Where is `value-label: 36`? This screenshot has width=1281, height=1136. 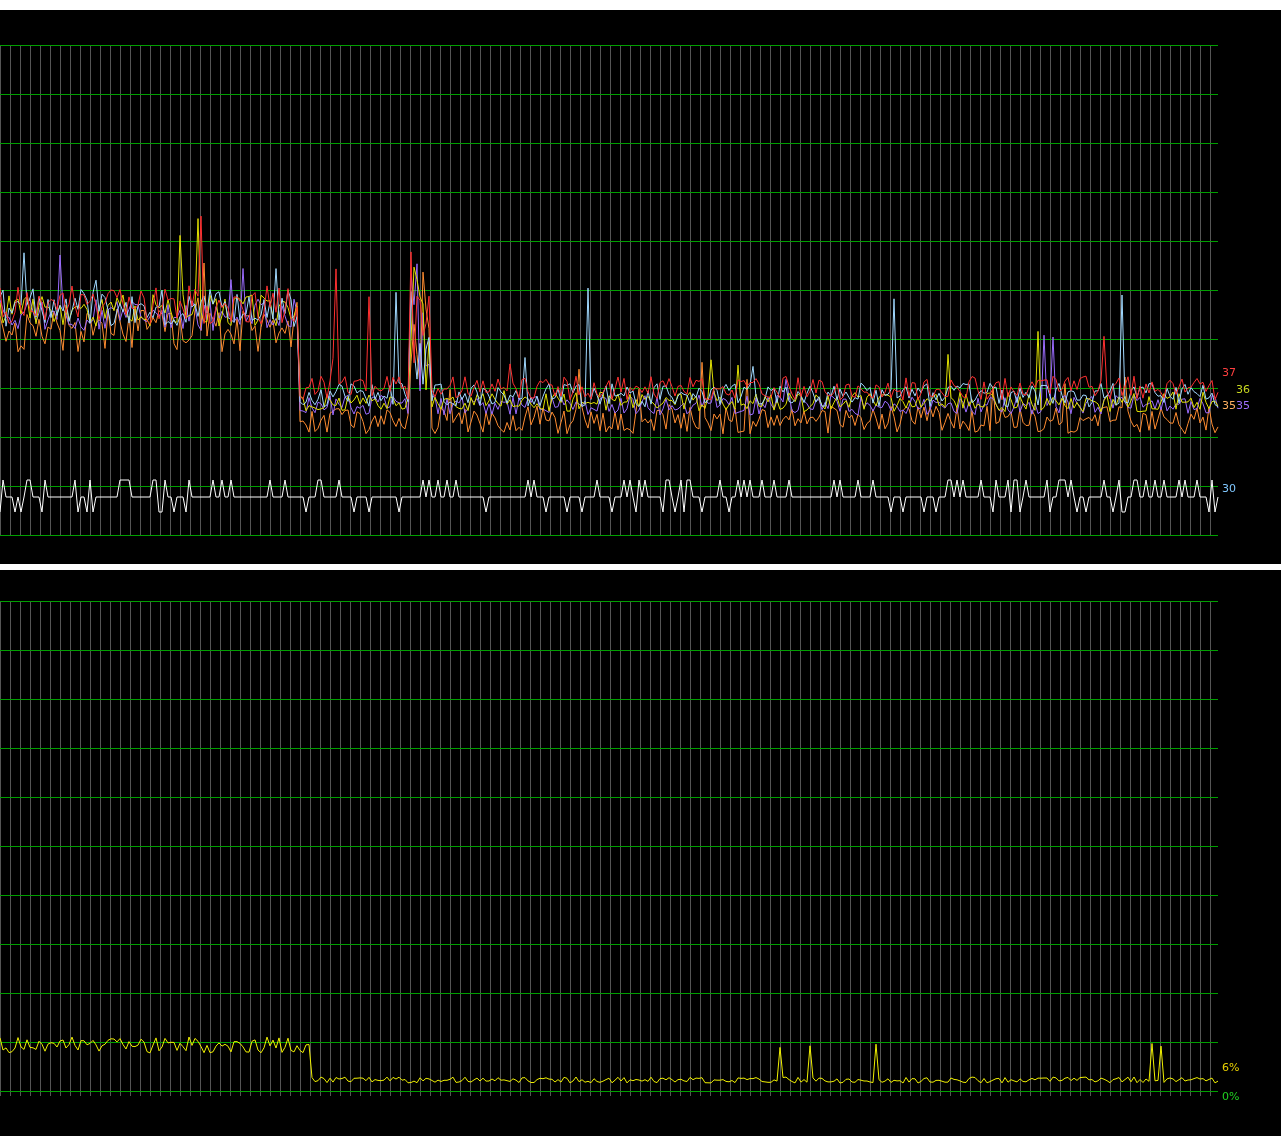
value-label: 36 is located at coordinates (1243, 390).